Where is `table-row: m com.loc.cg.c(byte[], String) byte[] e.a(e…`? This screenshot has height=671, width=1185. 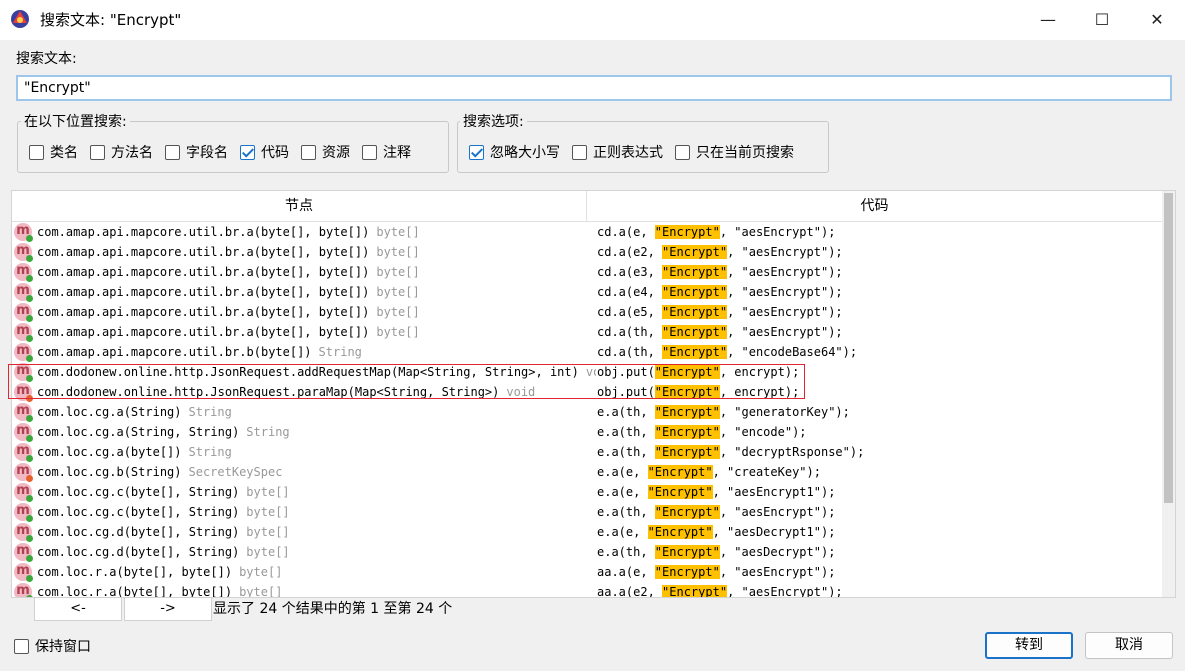 table-row: m com.loc.cg.c(byte[], String) byte[] e.a(e… is located at coordinates (587, 492).